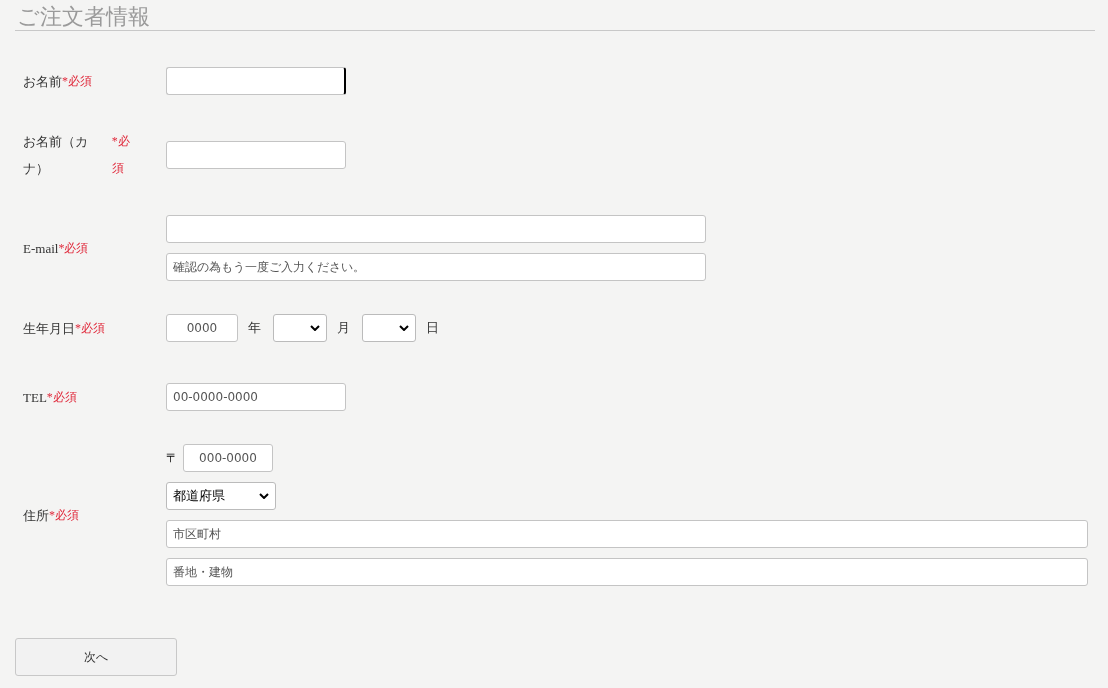 This screenshot has width=1108, height=688. Describe the element at coordinates (41, 248) in the screenshot. I see `field-label: E-mail` at that location.